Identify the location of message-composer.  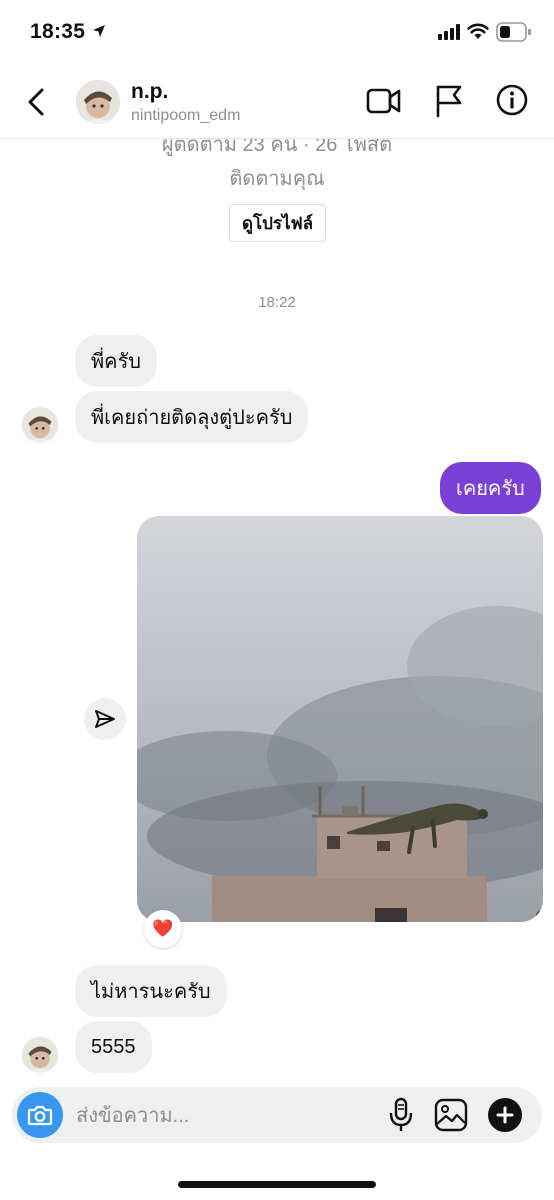
(277, 1115).